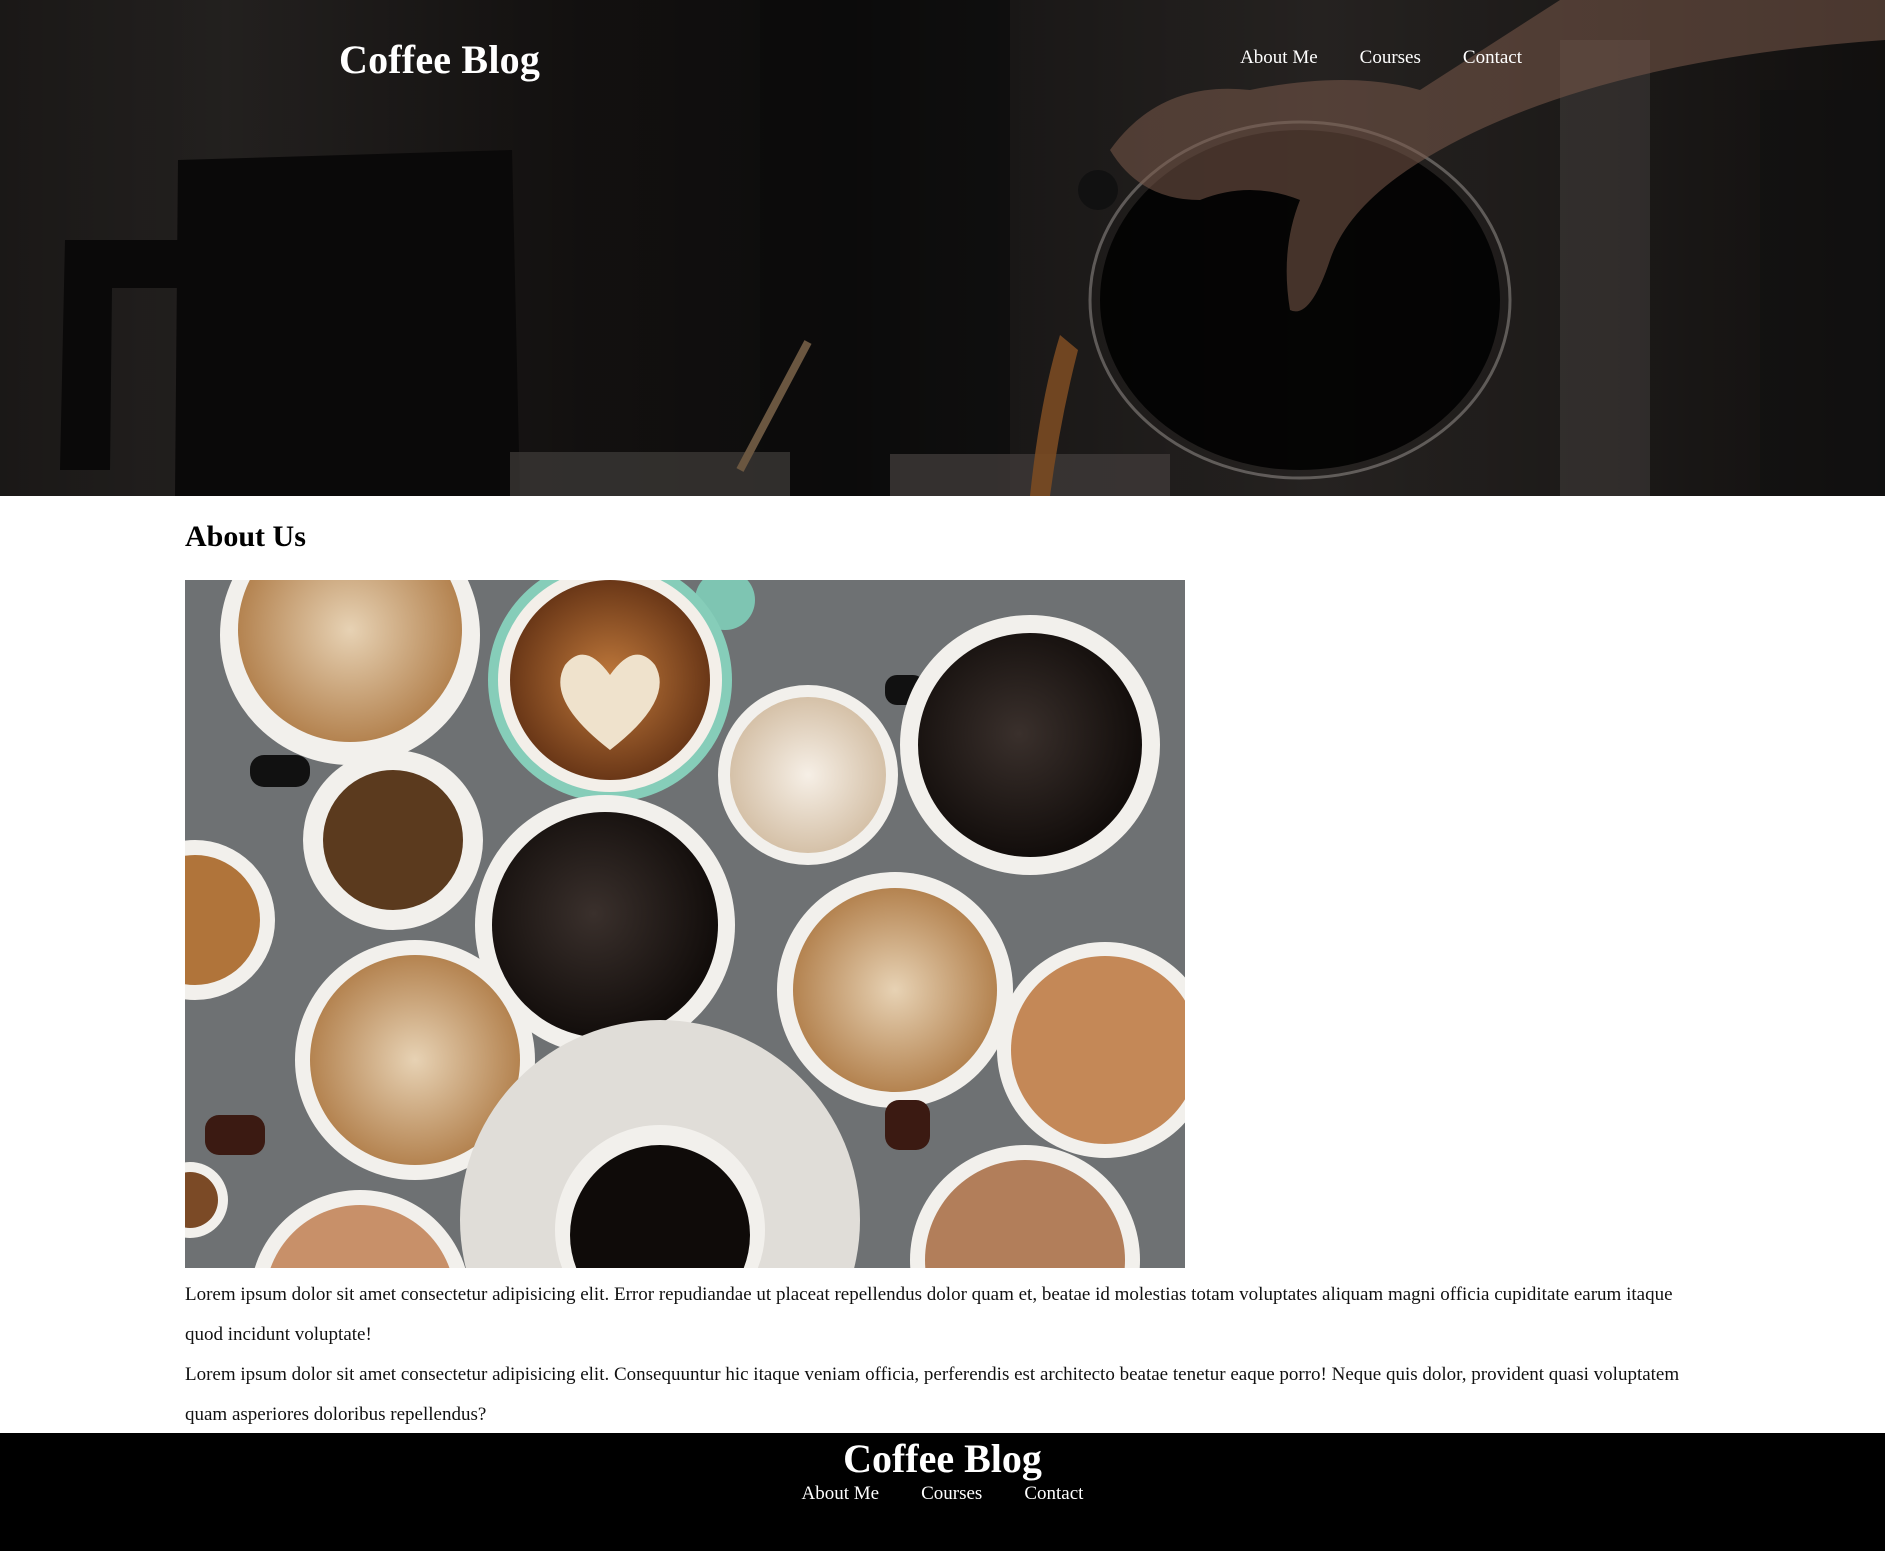  What do you see at coordinates (942, 1459) in the screenshot?
I see `footer-site-title: Coffee Blog` at bounding box center [942, 1459].